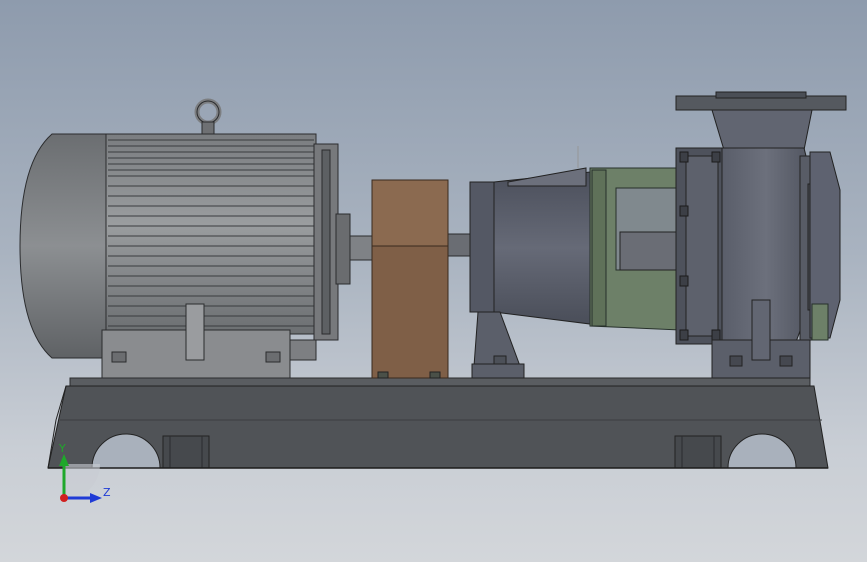 Image resolution: width=867 pixels, height=562 pixels. I want to click on triad-z-label: Z, so click(107, 492).